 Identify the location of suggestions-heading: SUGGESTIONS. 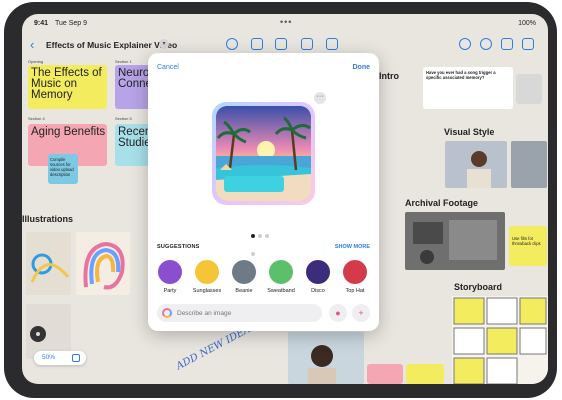
(178, 247).